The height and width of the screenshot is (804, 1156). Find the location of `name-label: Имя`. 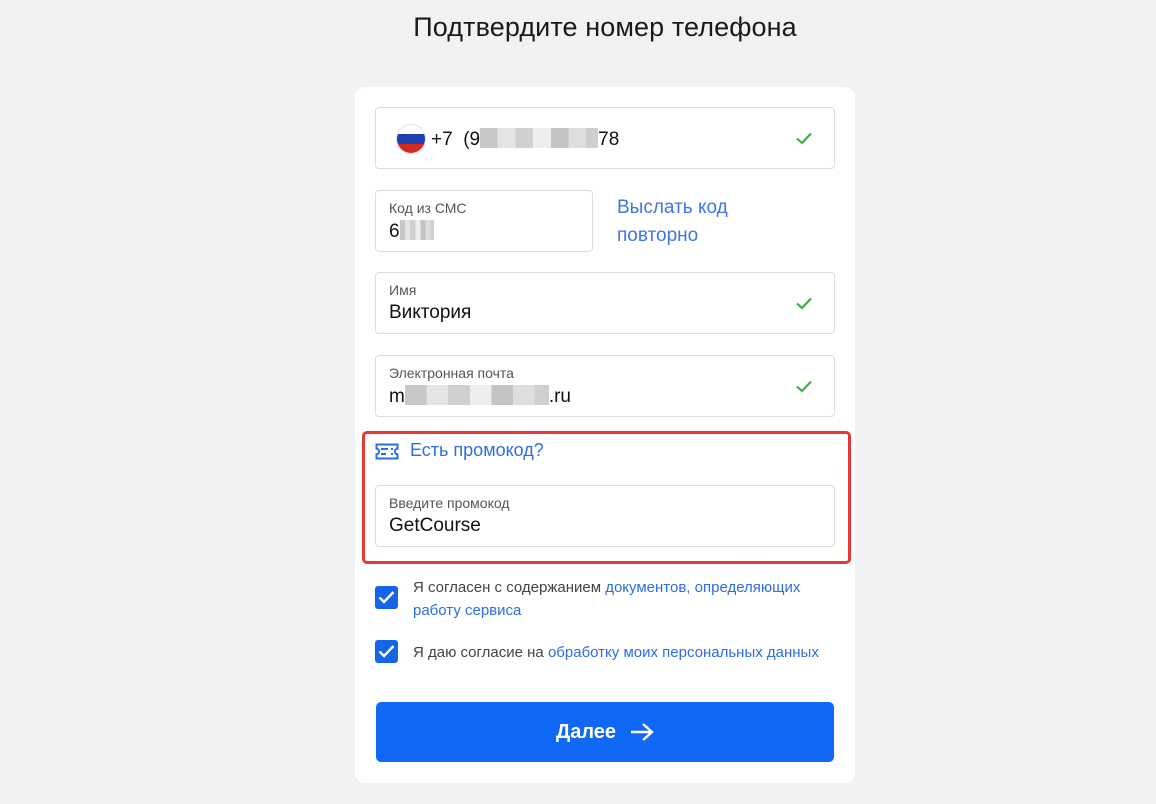

name-label: Имя is located at coordinates (403, 290).